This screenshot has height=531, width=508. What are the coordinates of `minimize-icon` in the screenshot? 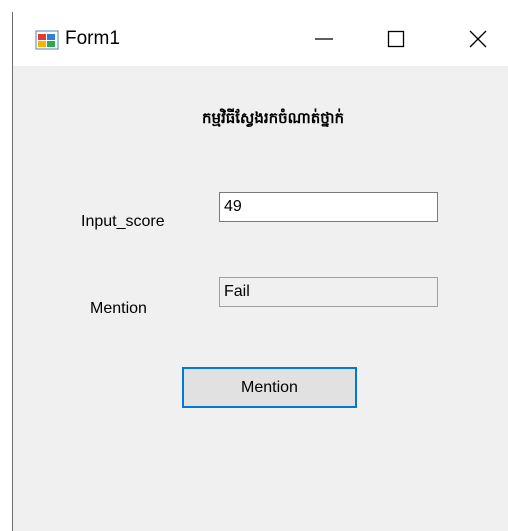 It's located at (324, 39).